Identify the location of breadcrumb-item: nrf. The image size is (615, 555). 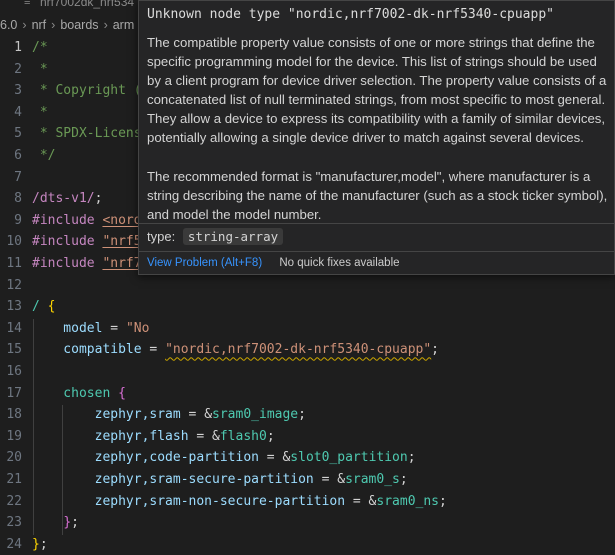
(39, 25).